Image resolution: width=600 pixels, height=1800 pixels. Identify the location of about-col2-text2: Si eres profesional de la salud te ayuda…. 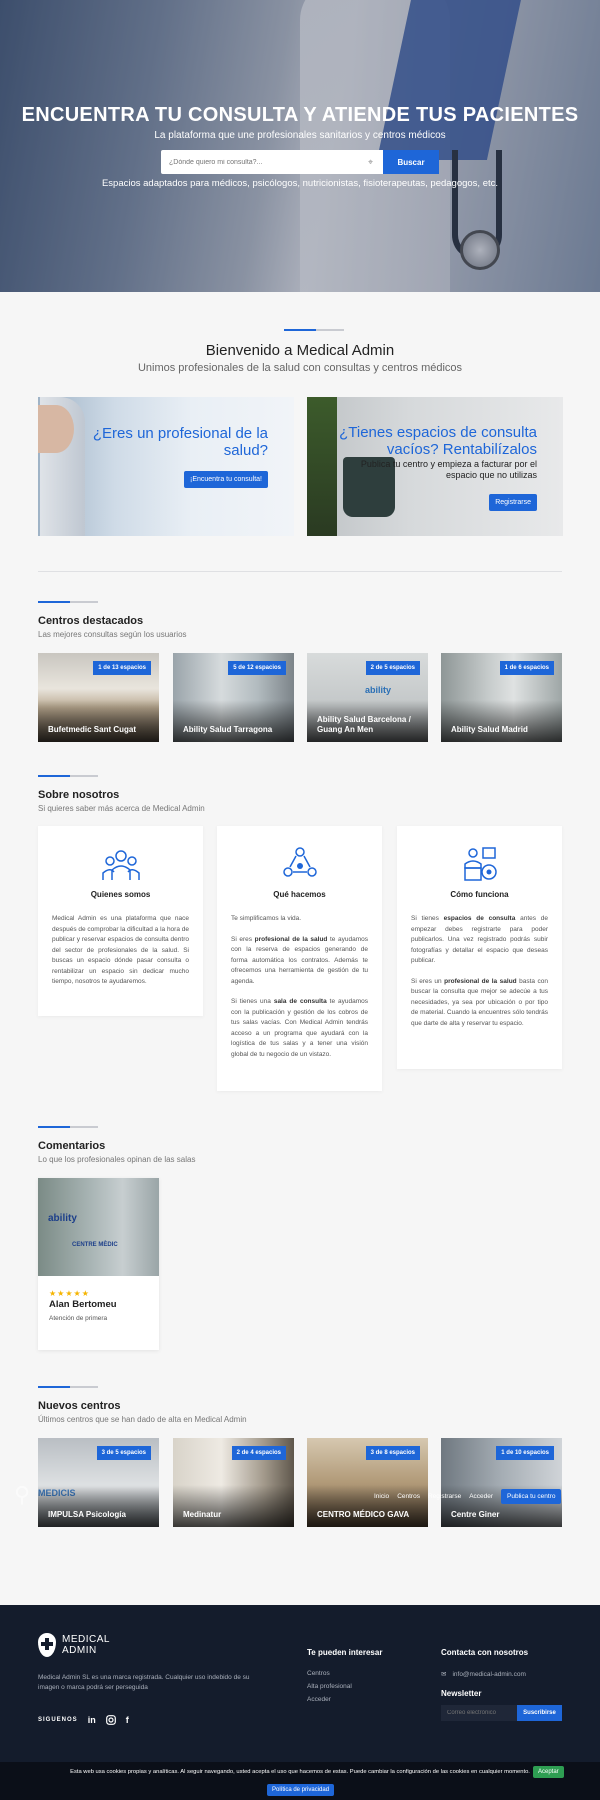
(299, 960).